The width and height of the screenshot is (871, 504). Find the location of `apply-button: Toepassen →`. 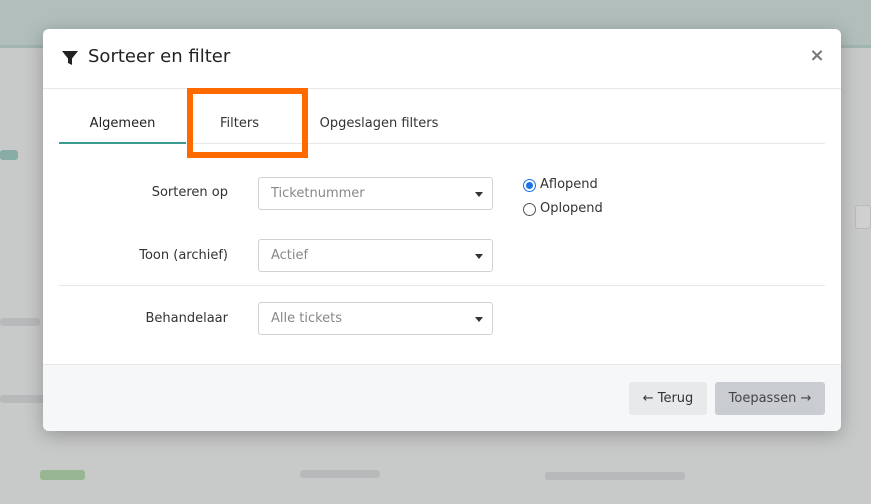

apply-button: Toepassen → is located at coordinates (770, 398).